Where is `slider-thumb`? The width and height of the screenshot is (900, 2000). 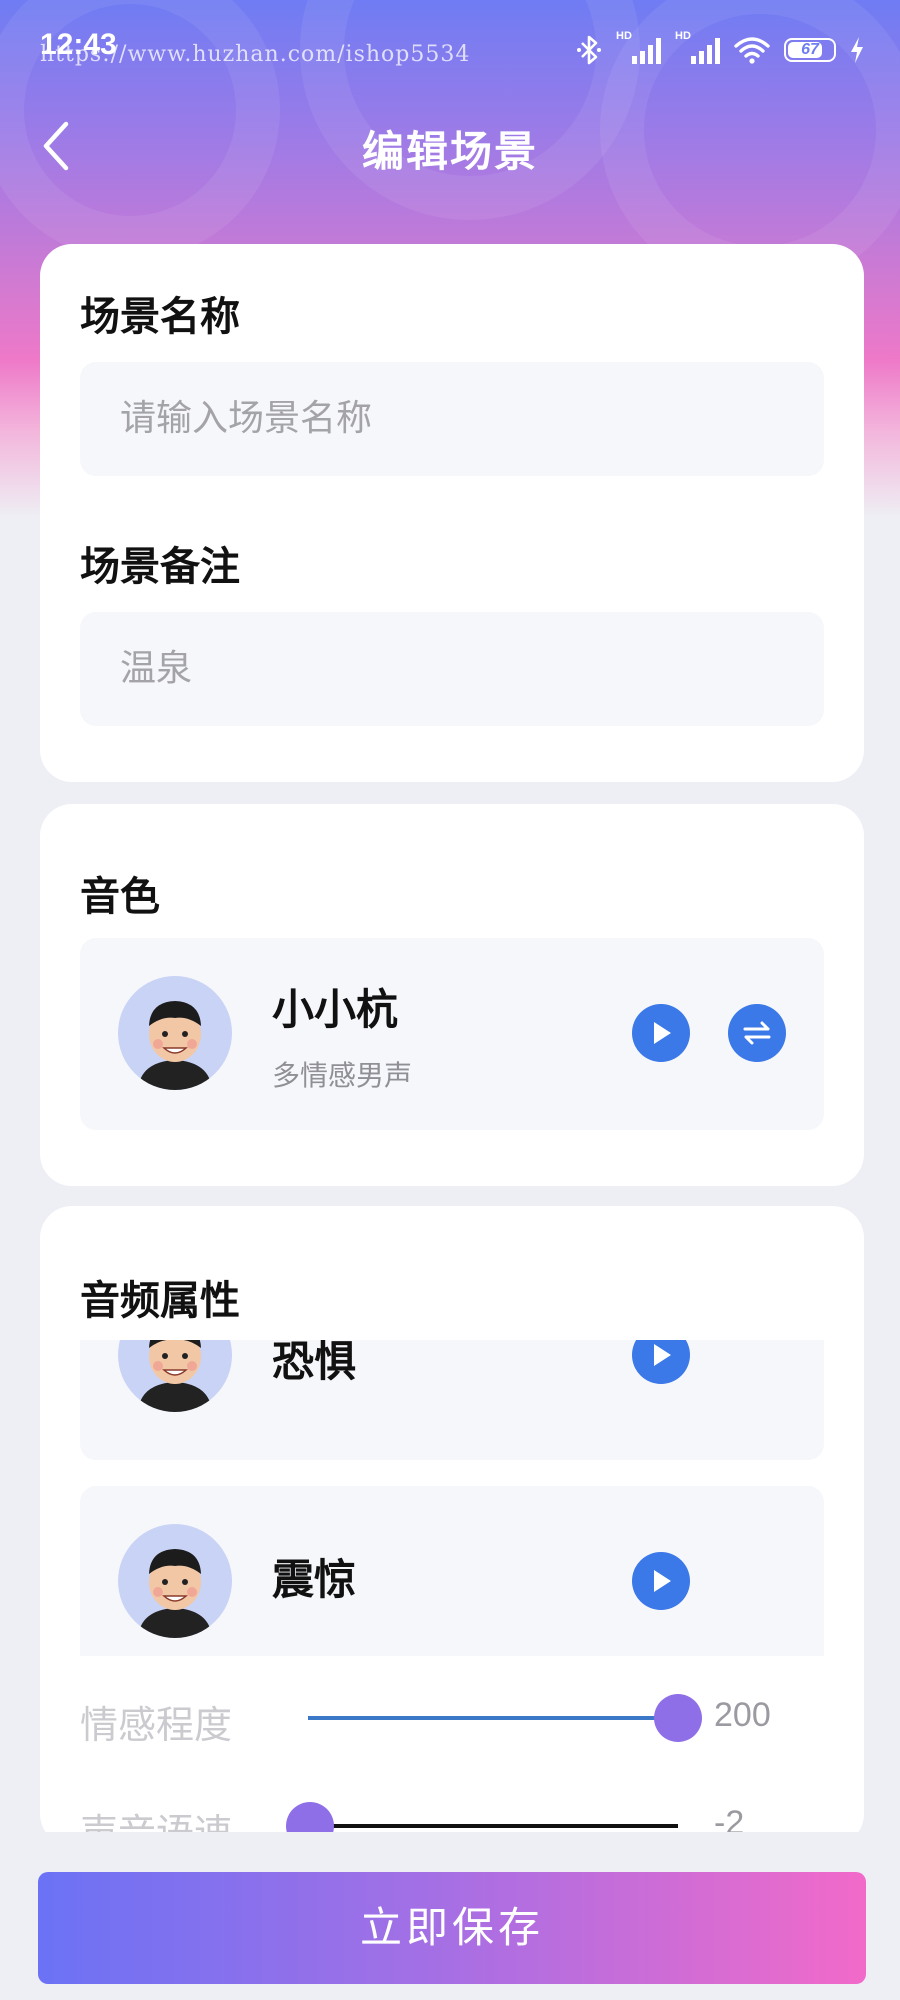 slider-thumb is located at coordinates (678, 1718).